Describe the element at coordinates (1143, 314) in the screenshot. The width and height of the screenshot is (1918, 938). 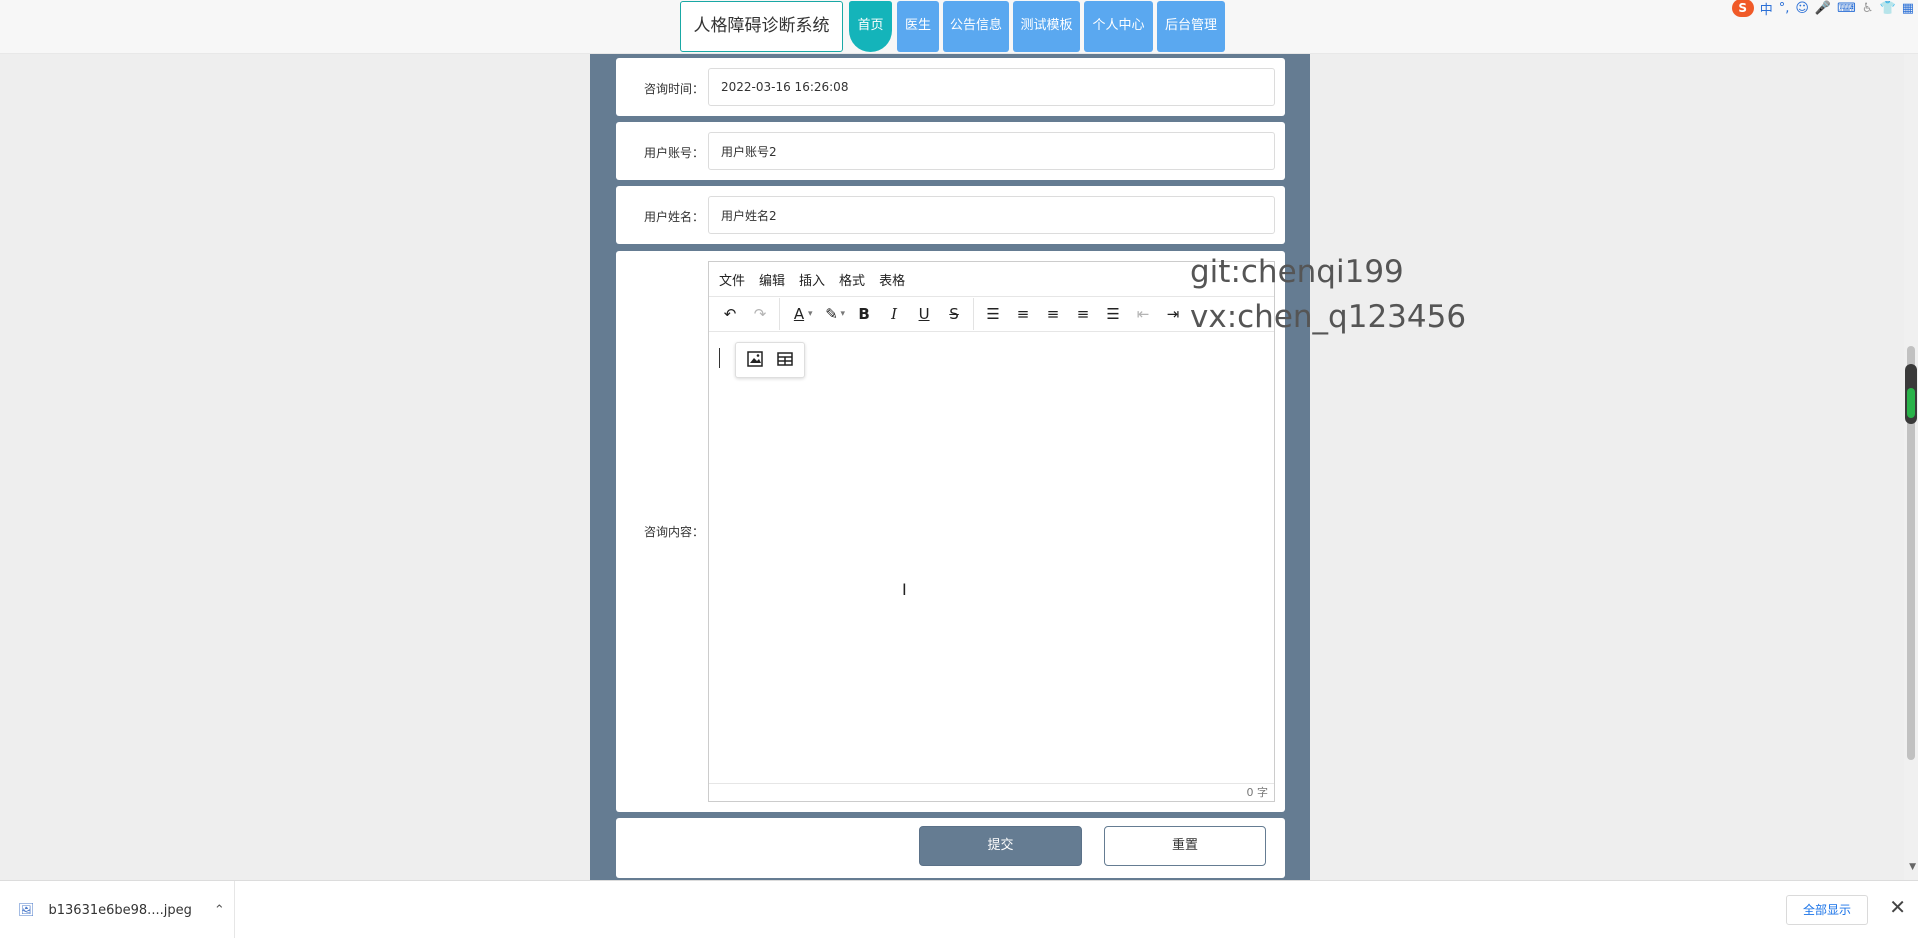
I see `outdent-icon: ⇤` at that location.